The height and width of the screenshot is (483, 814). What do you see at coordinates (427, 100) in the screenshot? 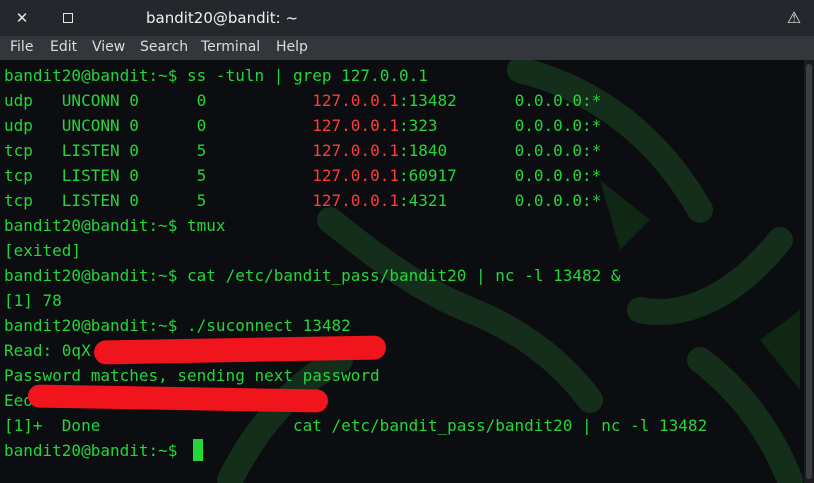
I see `ss-local-port: :13482` at bounding box center [427, 100].